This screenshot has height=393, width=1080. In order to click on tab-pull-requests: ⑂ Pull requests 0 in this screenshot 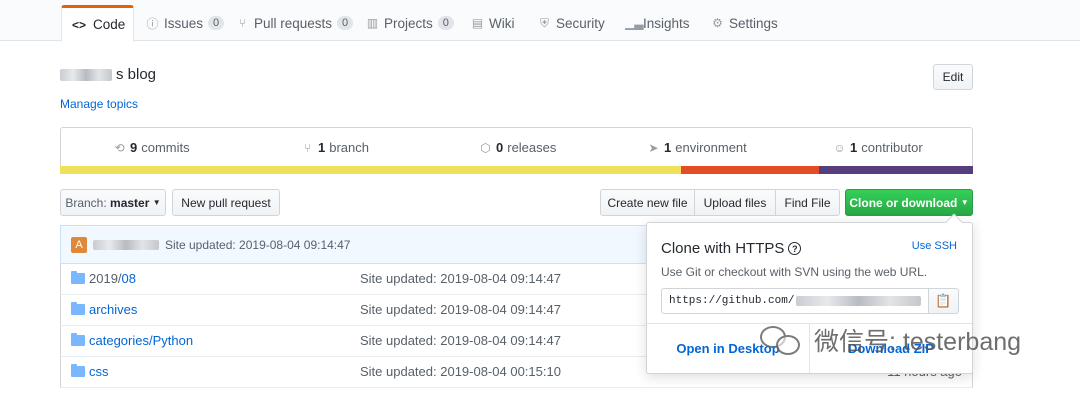, I will do `click(294, 23)`.